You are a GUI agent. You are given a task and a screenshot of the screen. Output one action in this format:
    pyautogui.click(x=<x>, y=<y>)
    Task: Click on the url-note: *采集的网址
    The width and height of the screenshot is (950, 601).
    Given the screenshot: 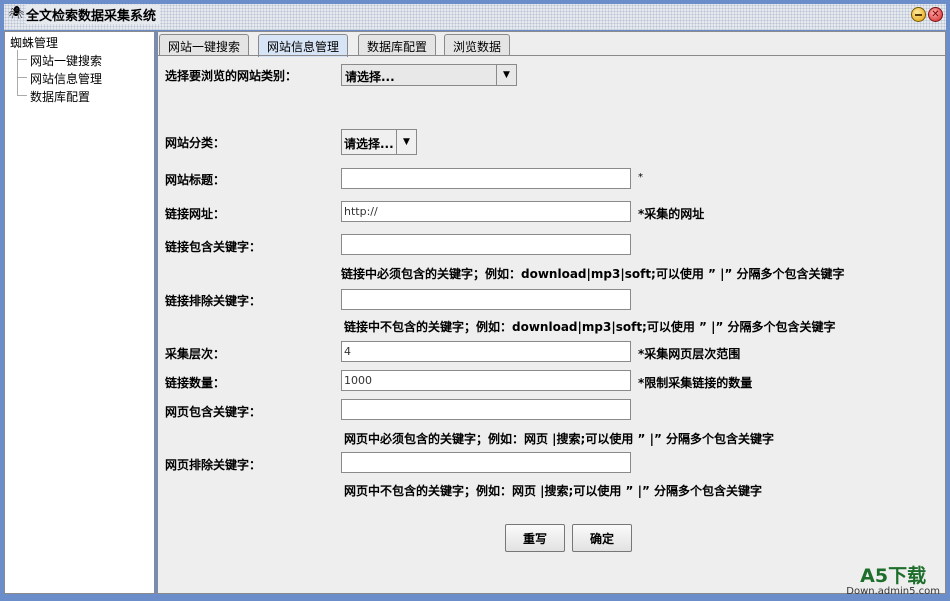 What is the action you would take?
    pyautogui.click(x=671, y=214)
    